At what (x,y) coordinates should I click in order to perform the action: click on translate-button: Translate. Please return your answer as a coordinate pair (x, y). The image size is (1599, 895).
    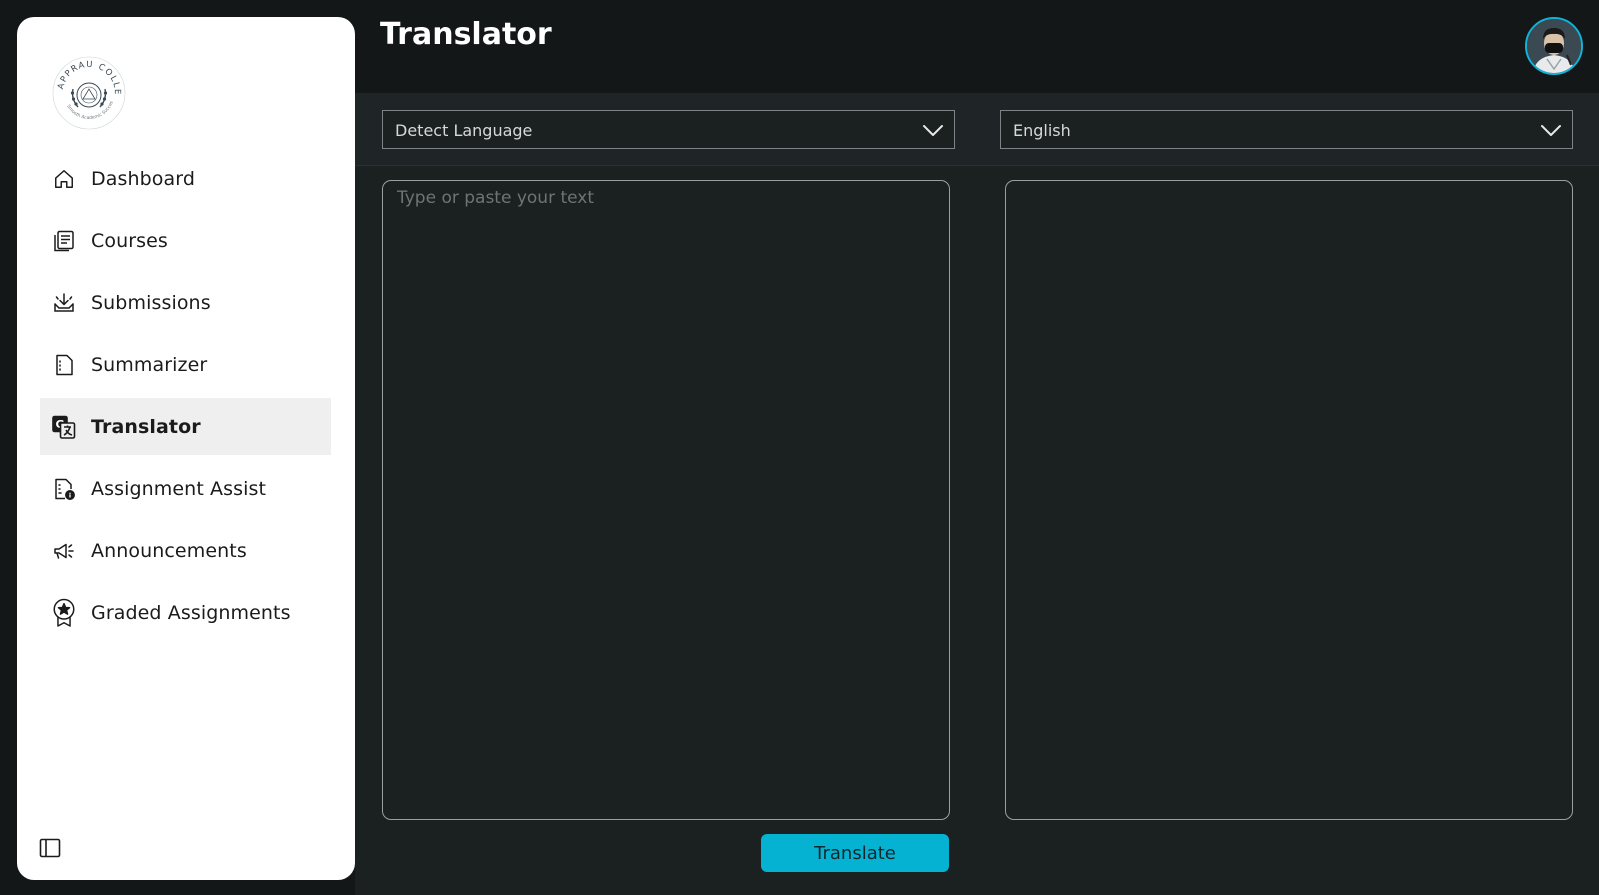
    Looking at the image, I should click on (855, 853).